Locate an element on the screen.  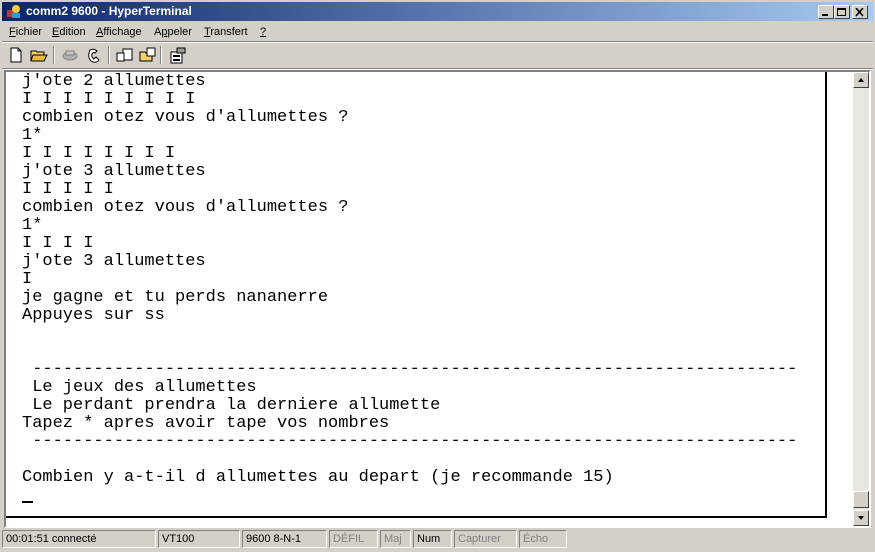
open-folder-icon is located at coordinates (39, 56).